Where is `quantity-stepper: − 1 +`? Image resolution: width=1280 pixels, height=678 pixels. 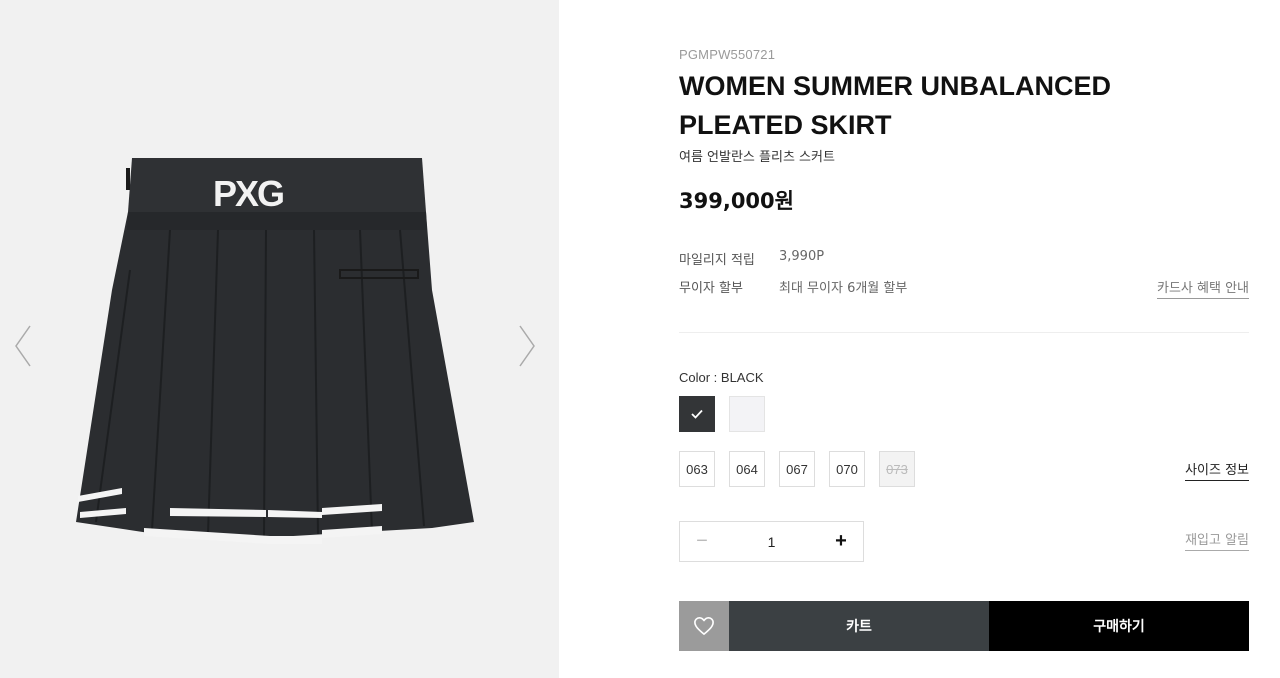
quantity-stepper: − 1 + is located at coordinates (771, 541).